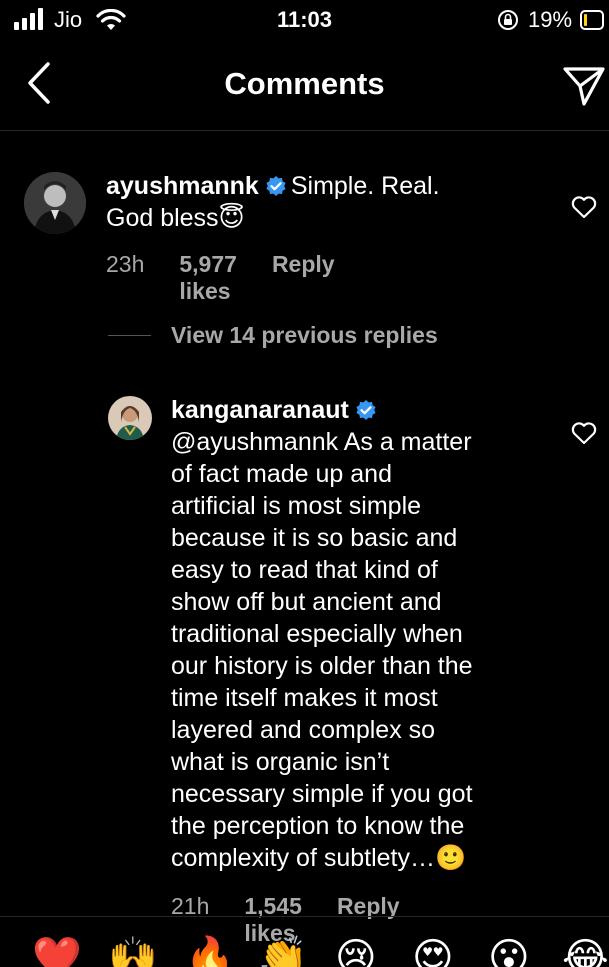 The width and height of the screenshot is (609, 967). What do you see at coordinates (433, 952) in the screenshot?
I see `heart-eyes-emoji-button: 😍` at bounding box center [433, 952].